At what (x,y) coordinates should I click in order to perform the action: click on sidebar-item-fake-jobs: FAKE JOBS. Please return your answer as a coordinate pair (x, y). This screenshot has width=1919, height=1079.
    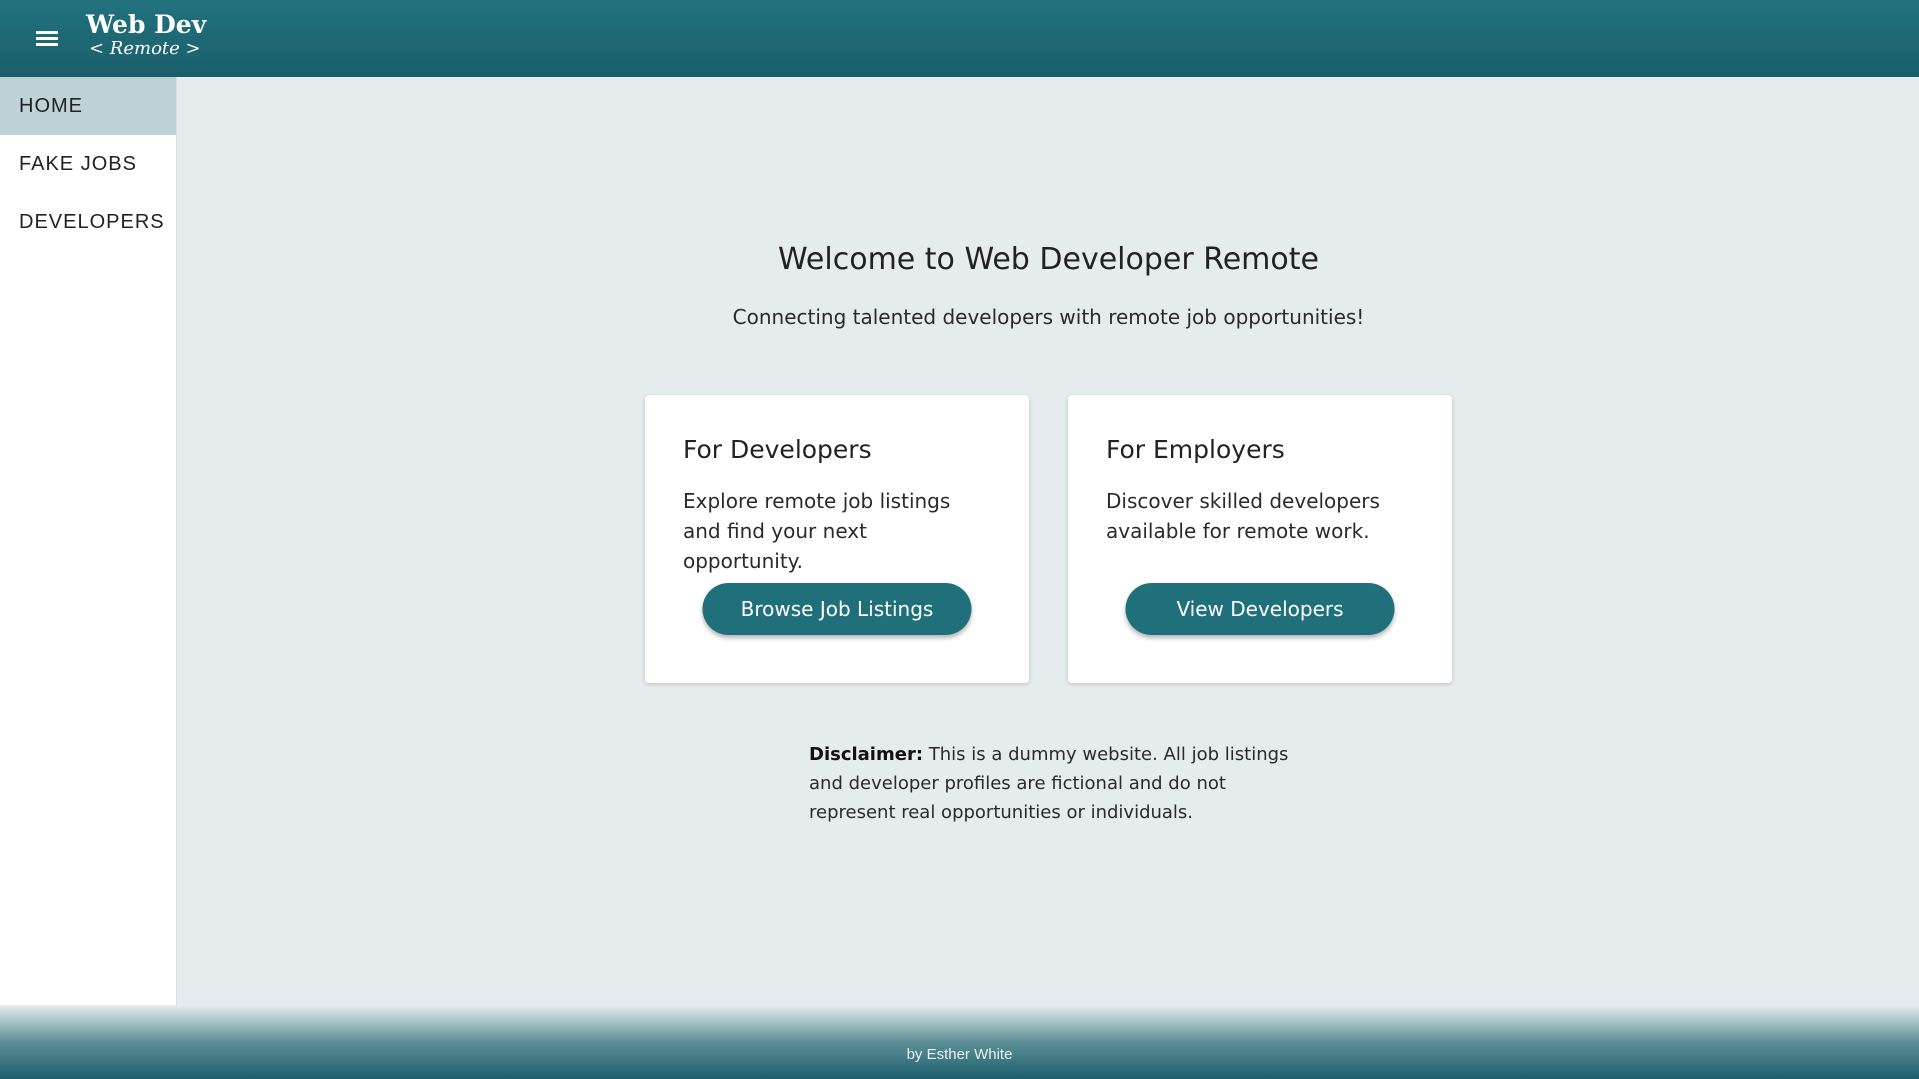
    Looking at the image, I should click on (88, 164).